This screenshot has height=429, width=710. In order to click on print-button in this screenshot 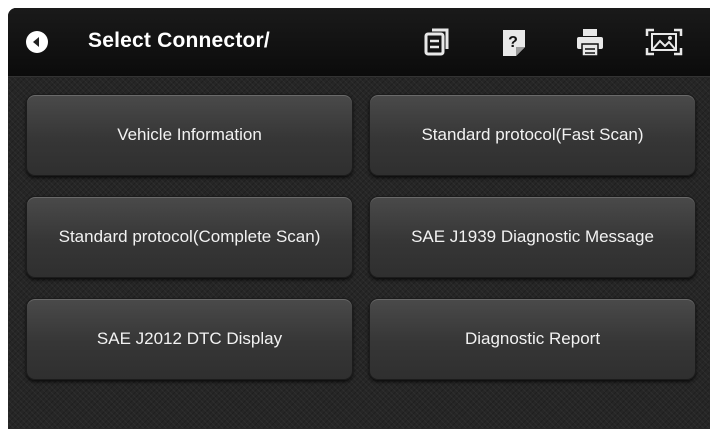, I will do `click(590, 42)`.